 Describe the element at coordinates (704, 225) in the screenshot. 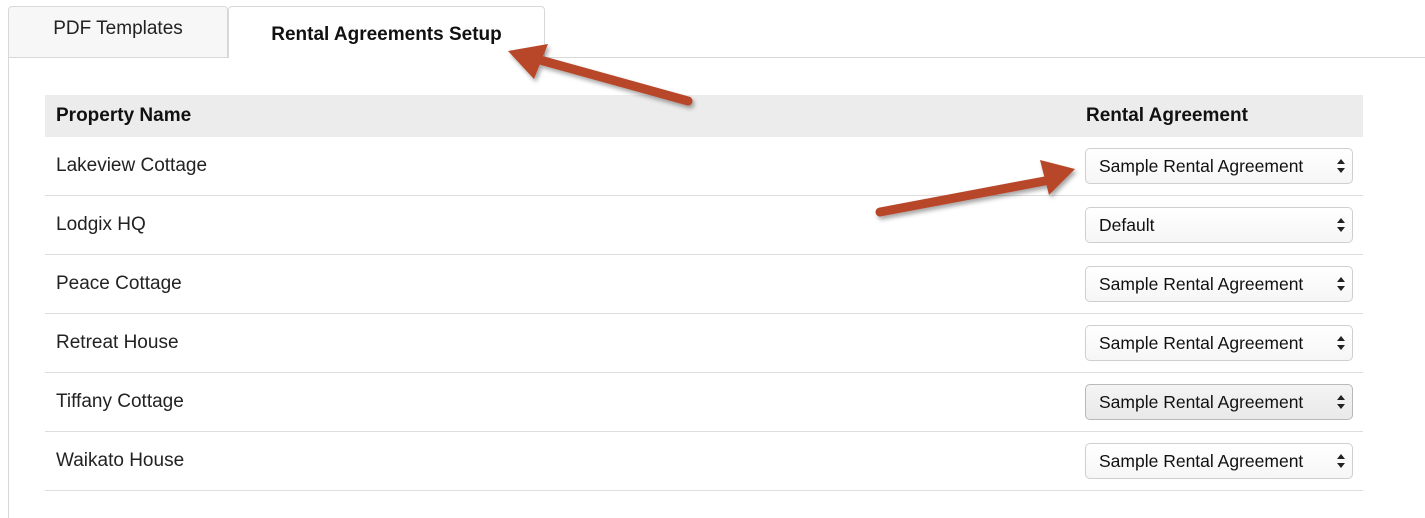

I see `table-row: Lodgix HQ Default` at that location.